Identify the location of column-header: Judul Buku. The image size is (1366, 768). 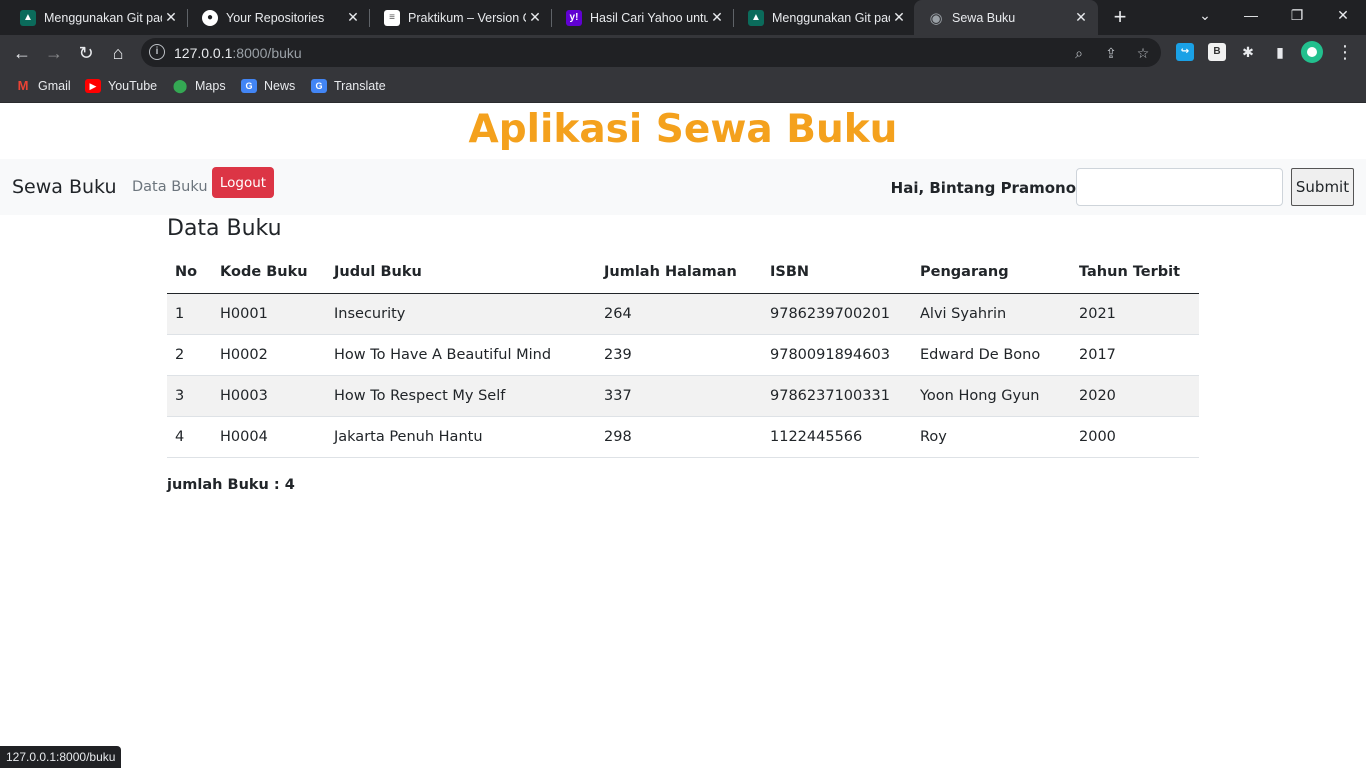
(461, 273).